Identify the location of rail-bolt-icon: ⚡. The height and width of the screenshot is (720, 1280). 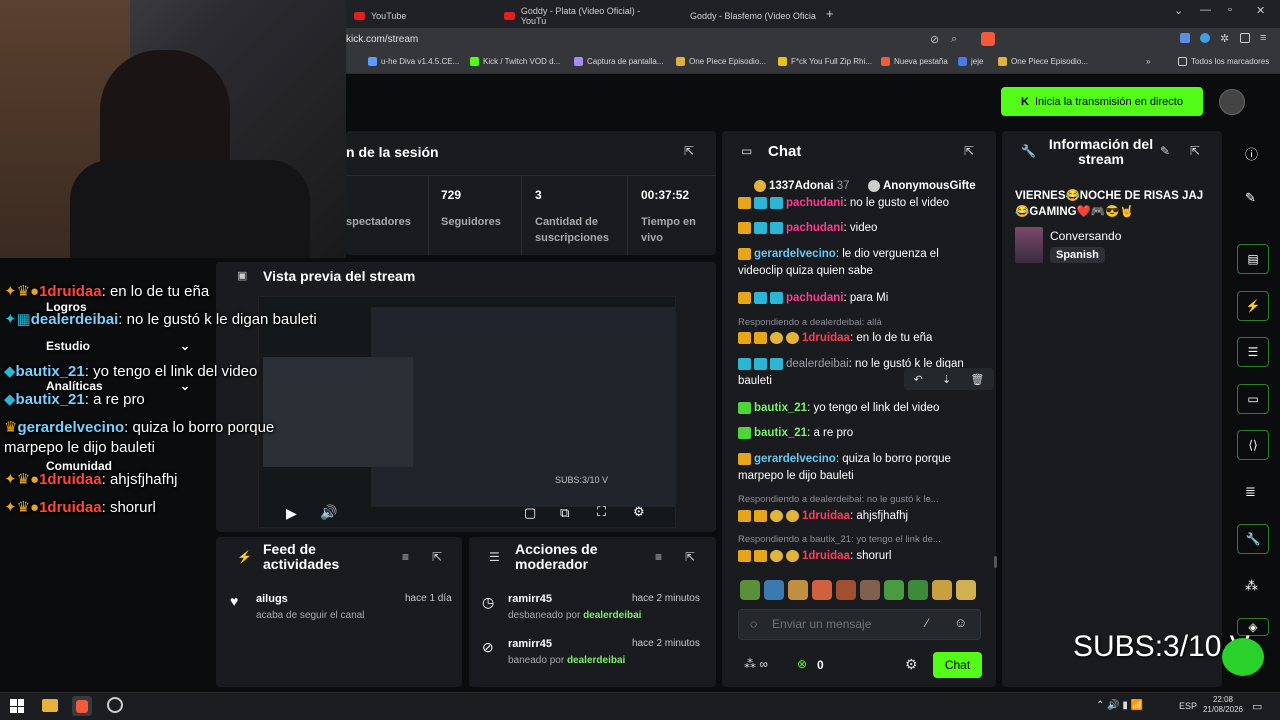
(1253, 306).